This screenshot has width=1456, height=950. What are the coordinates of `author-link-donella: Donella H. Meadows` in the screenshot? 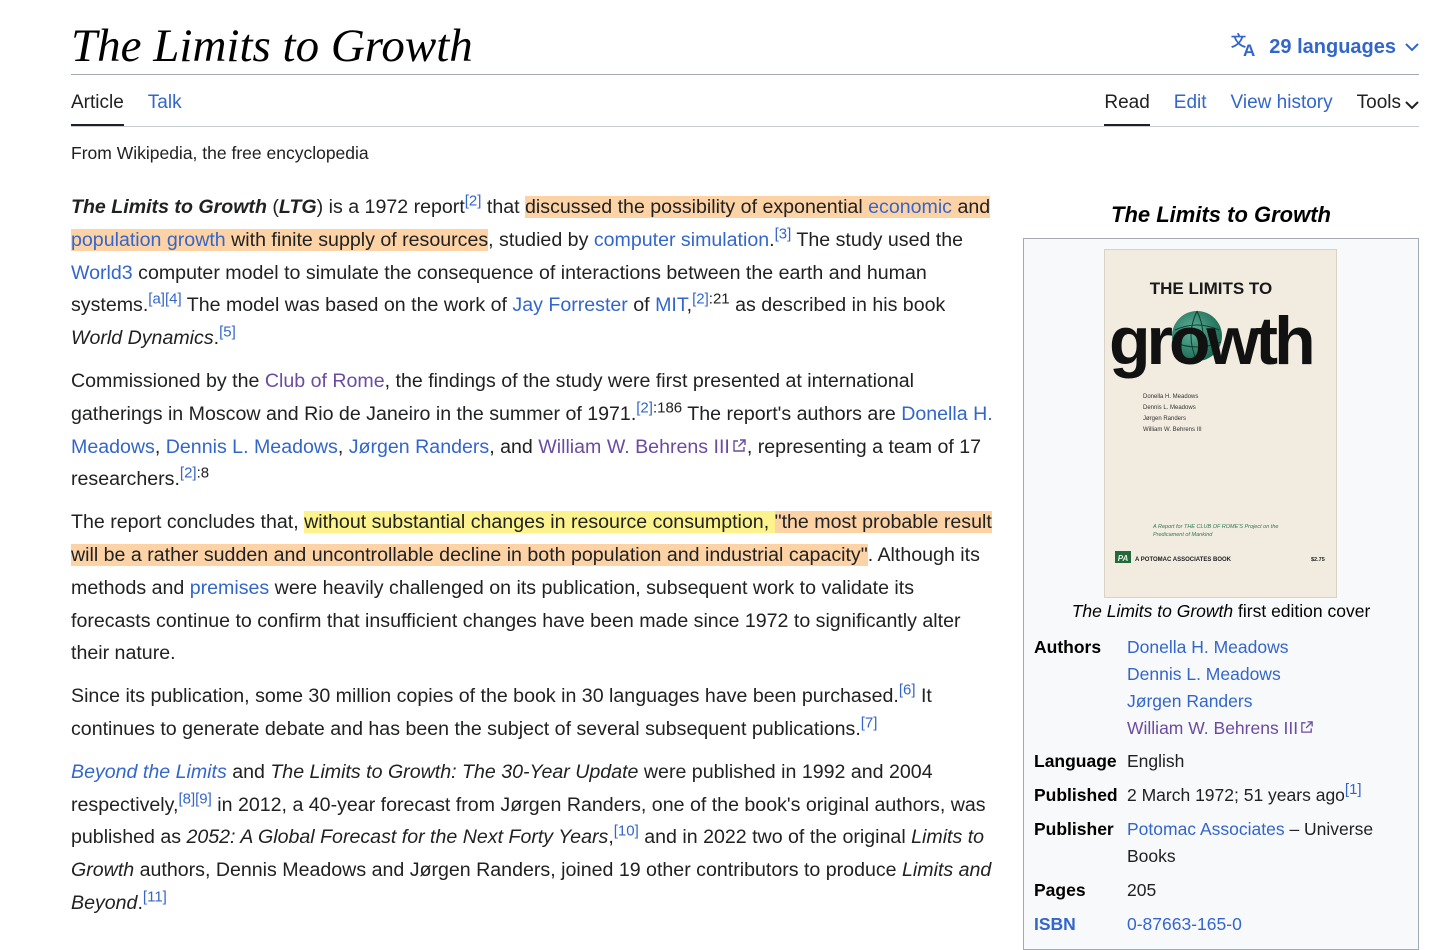 It's located at (1207, 647).